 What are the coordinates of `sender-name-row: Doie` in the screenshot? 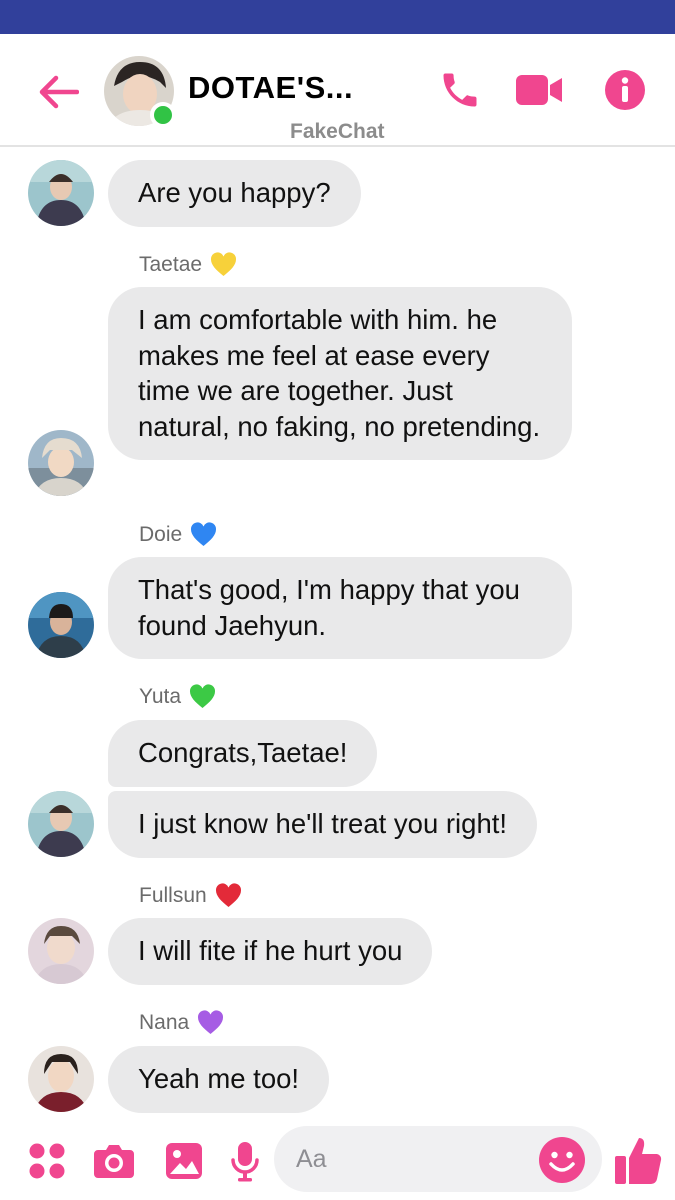 It's located at (178, 534).